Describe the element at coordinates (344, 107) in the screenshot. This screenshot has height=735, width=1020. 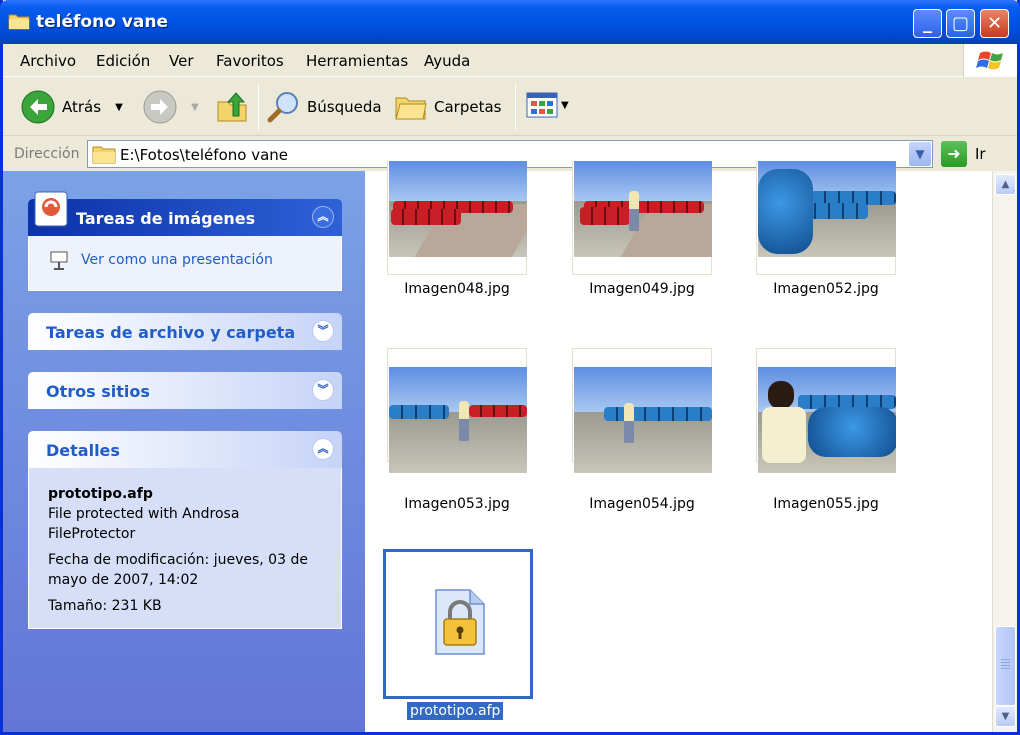
I see `search-label: Búsqueda` at that location.